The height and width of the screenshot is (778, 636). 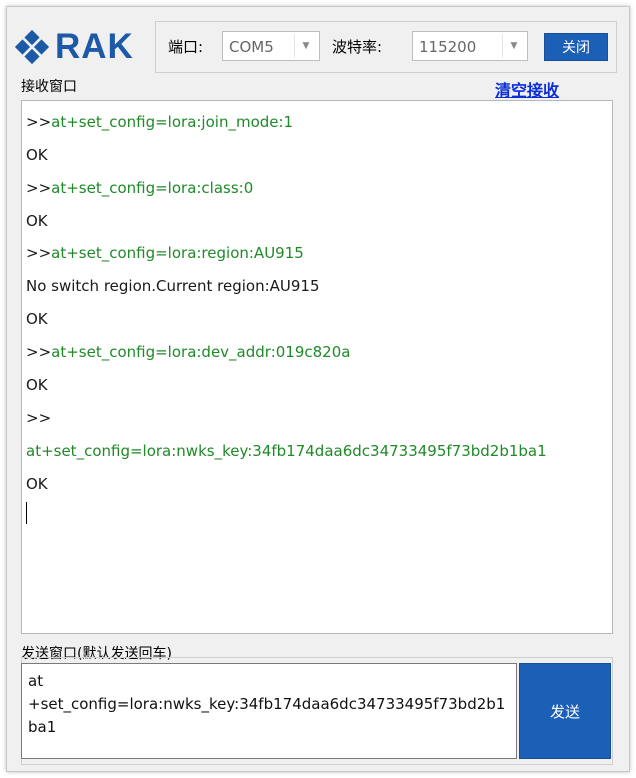 I want to click on baud-select: 115200 ▼, so click(x=470, y=46).